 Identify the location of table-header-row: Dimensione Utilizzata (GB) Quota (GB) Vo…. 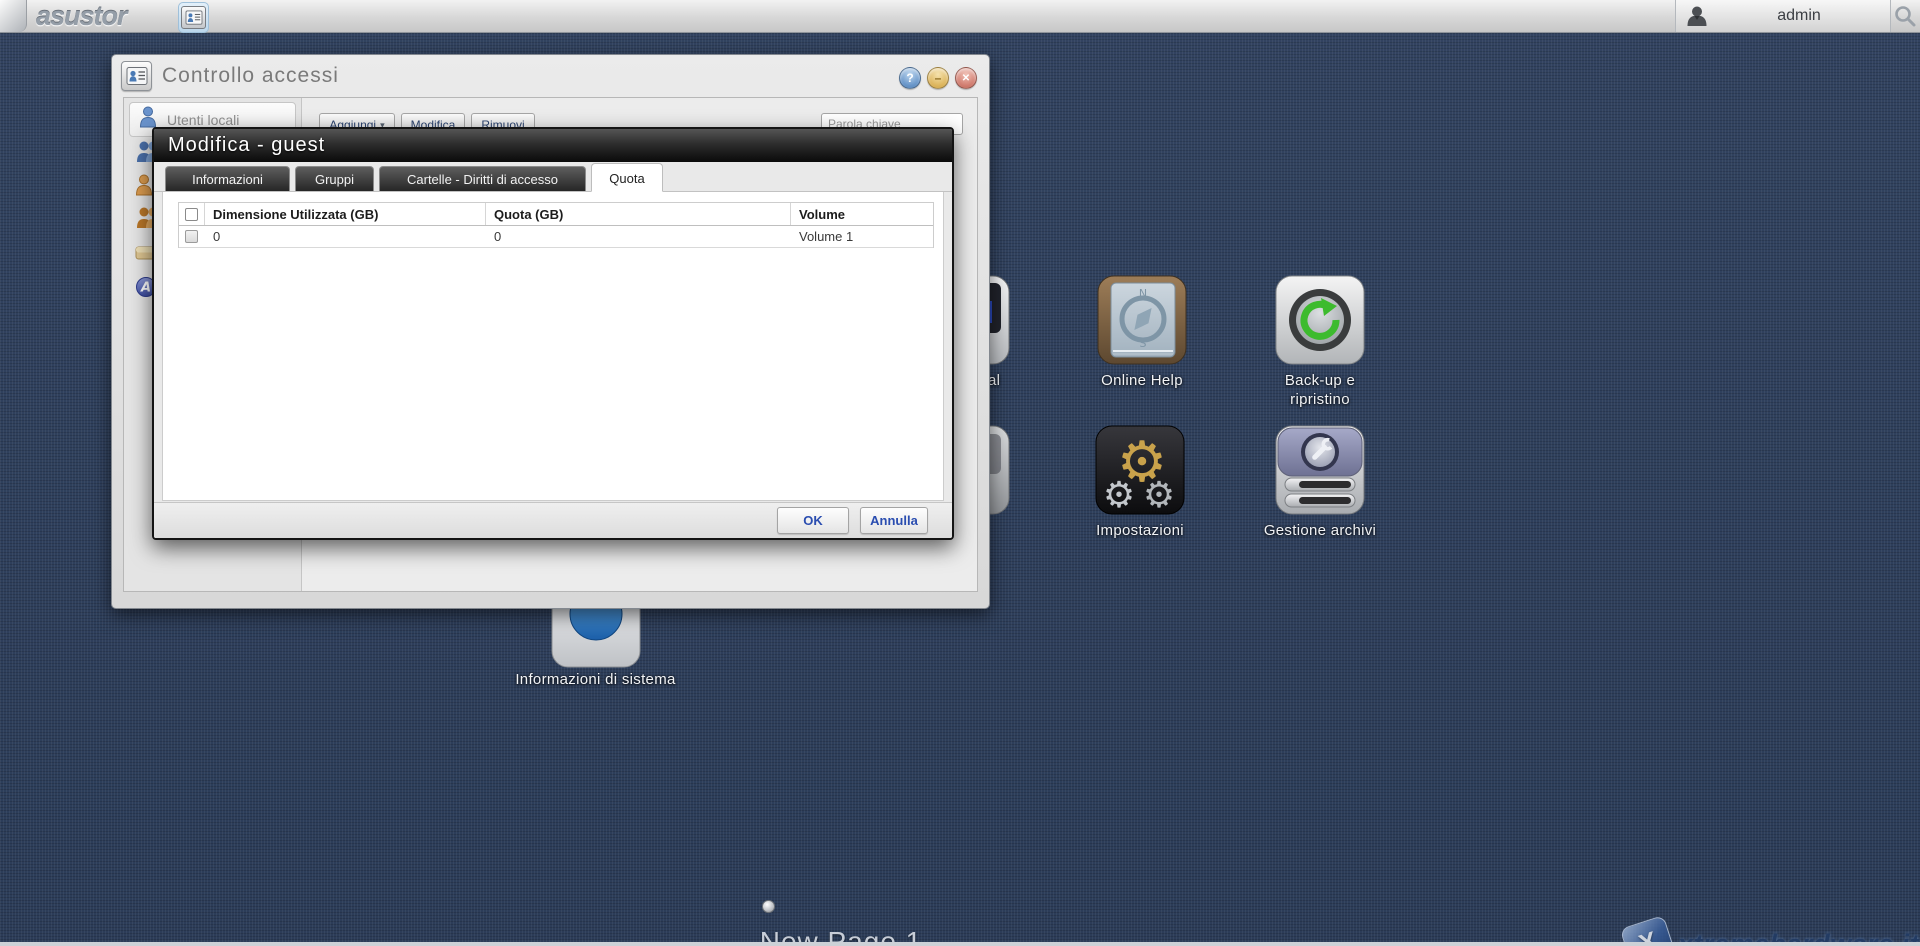
(556, 214).